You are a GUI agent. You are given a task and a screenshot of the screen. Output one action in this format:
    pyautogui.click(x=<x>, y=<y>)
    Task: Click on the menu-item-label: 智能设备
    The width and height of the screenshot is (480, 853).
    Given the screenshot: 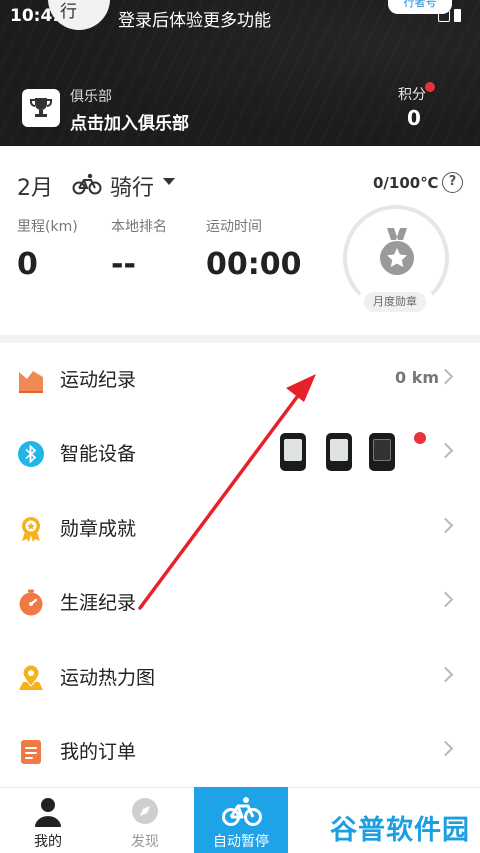 What is the action you would take?
    pyautogui.click(x=98, y=454)
    